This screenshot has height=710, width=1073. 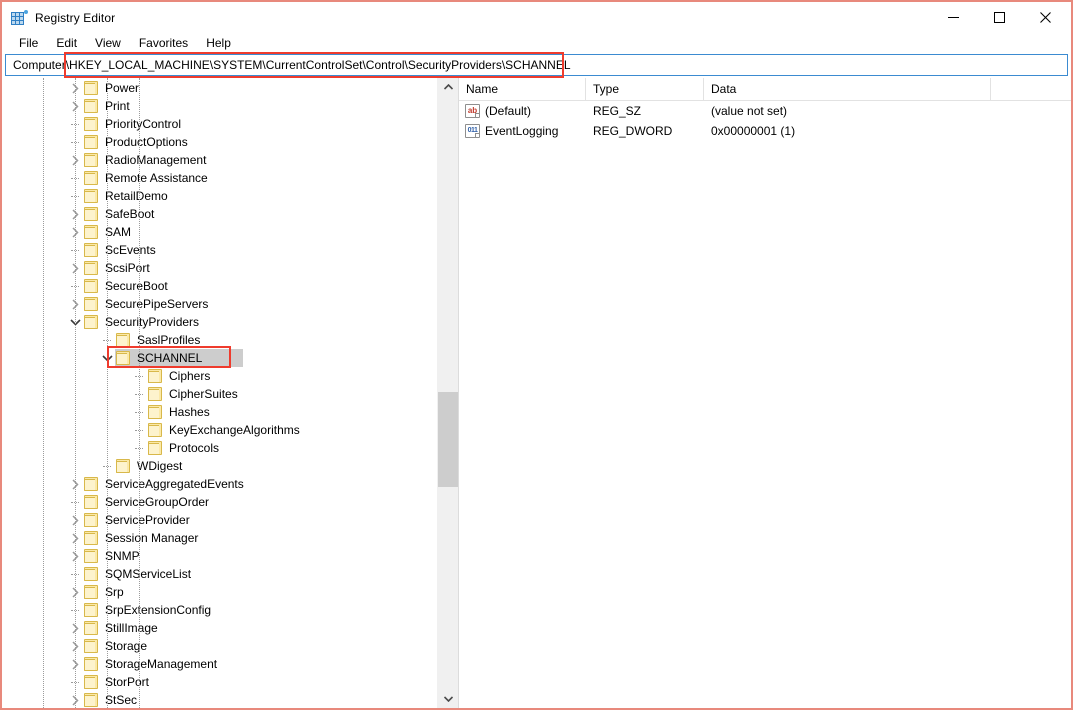 I want to click on close-button, so click(x=1045, y=17).